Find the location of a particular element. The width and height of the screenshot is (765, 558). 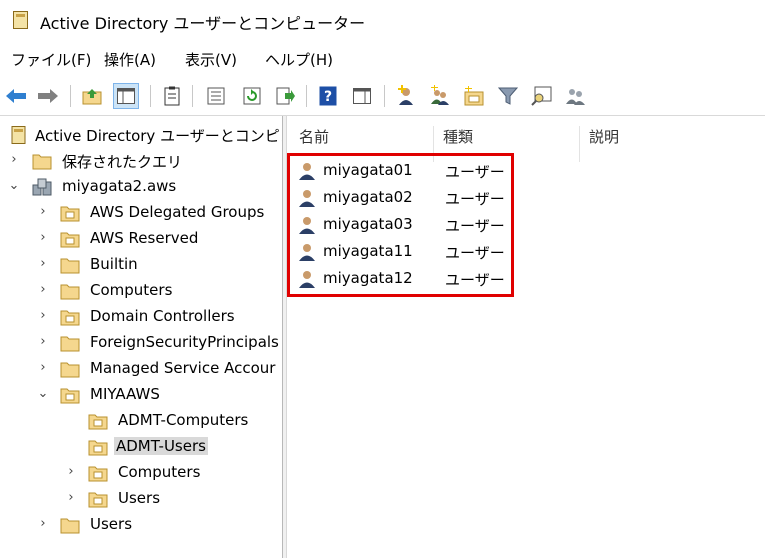

tree-item-label: miyagata2.aws is located at coordinates (119, 186).